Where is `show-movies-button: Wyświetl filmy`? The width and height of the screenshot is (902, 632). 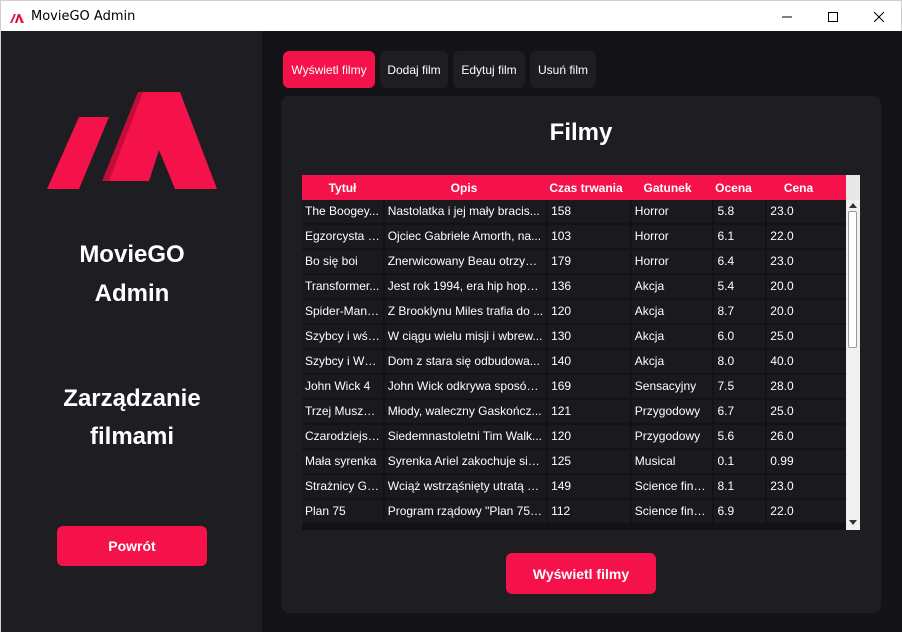 show-movies-button: Wyświetl filmy is located at coordinates (581, 573).